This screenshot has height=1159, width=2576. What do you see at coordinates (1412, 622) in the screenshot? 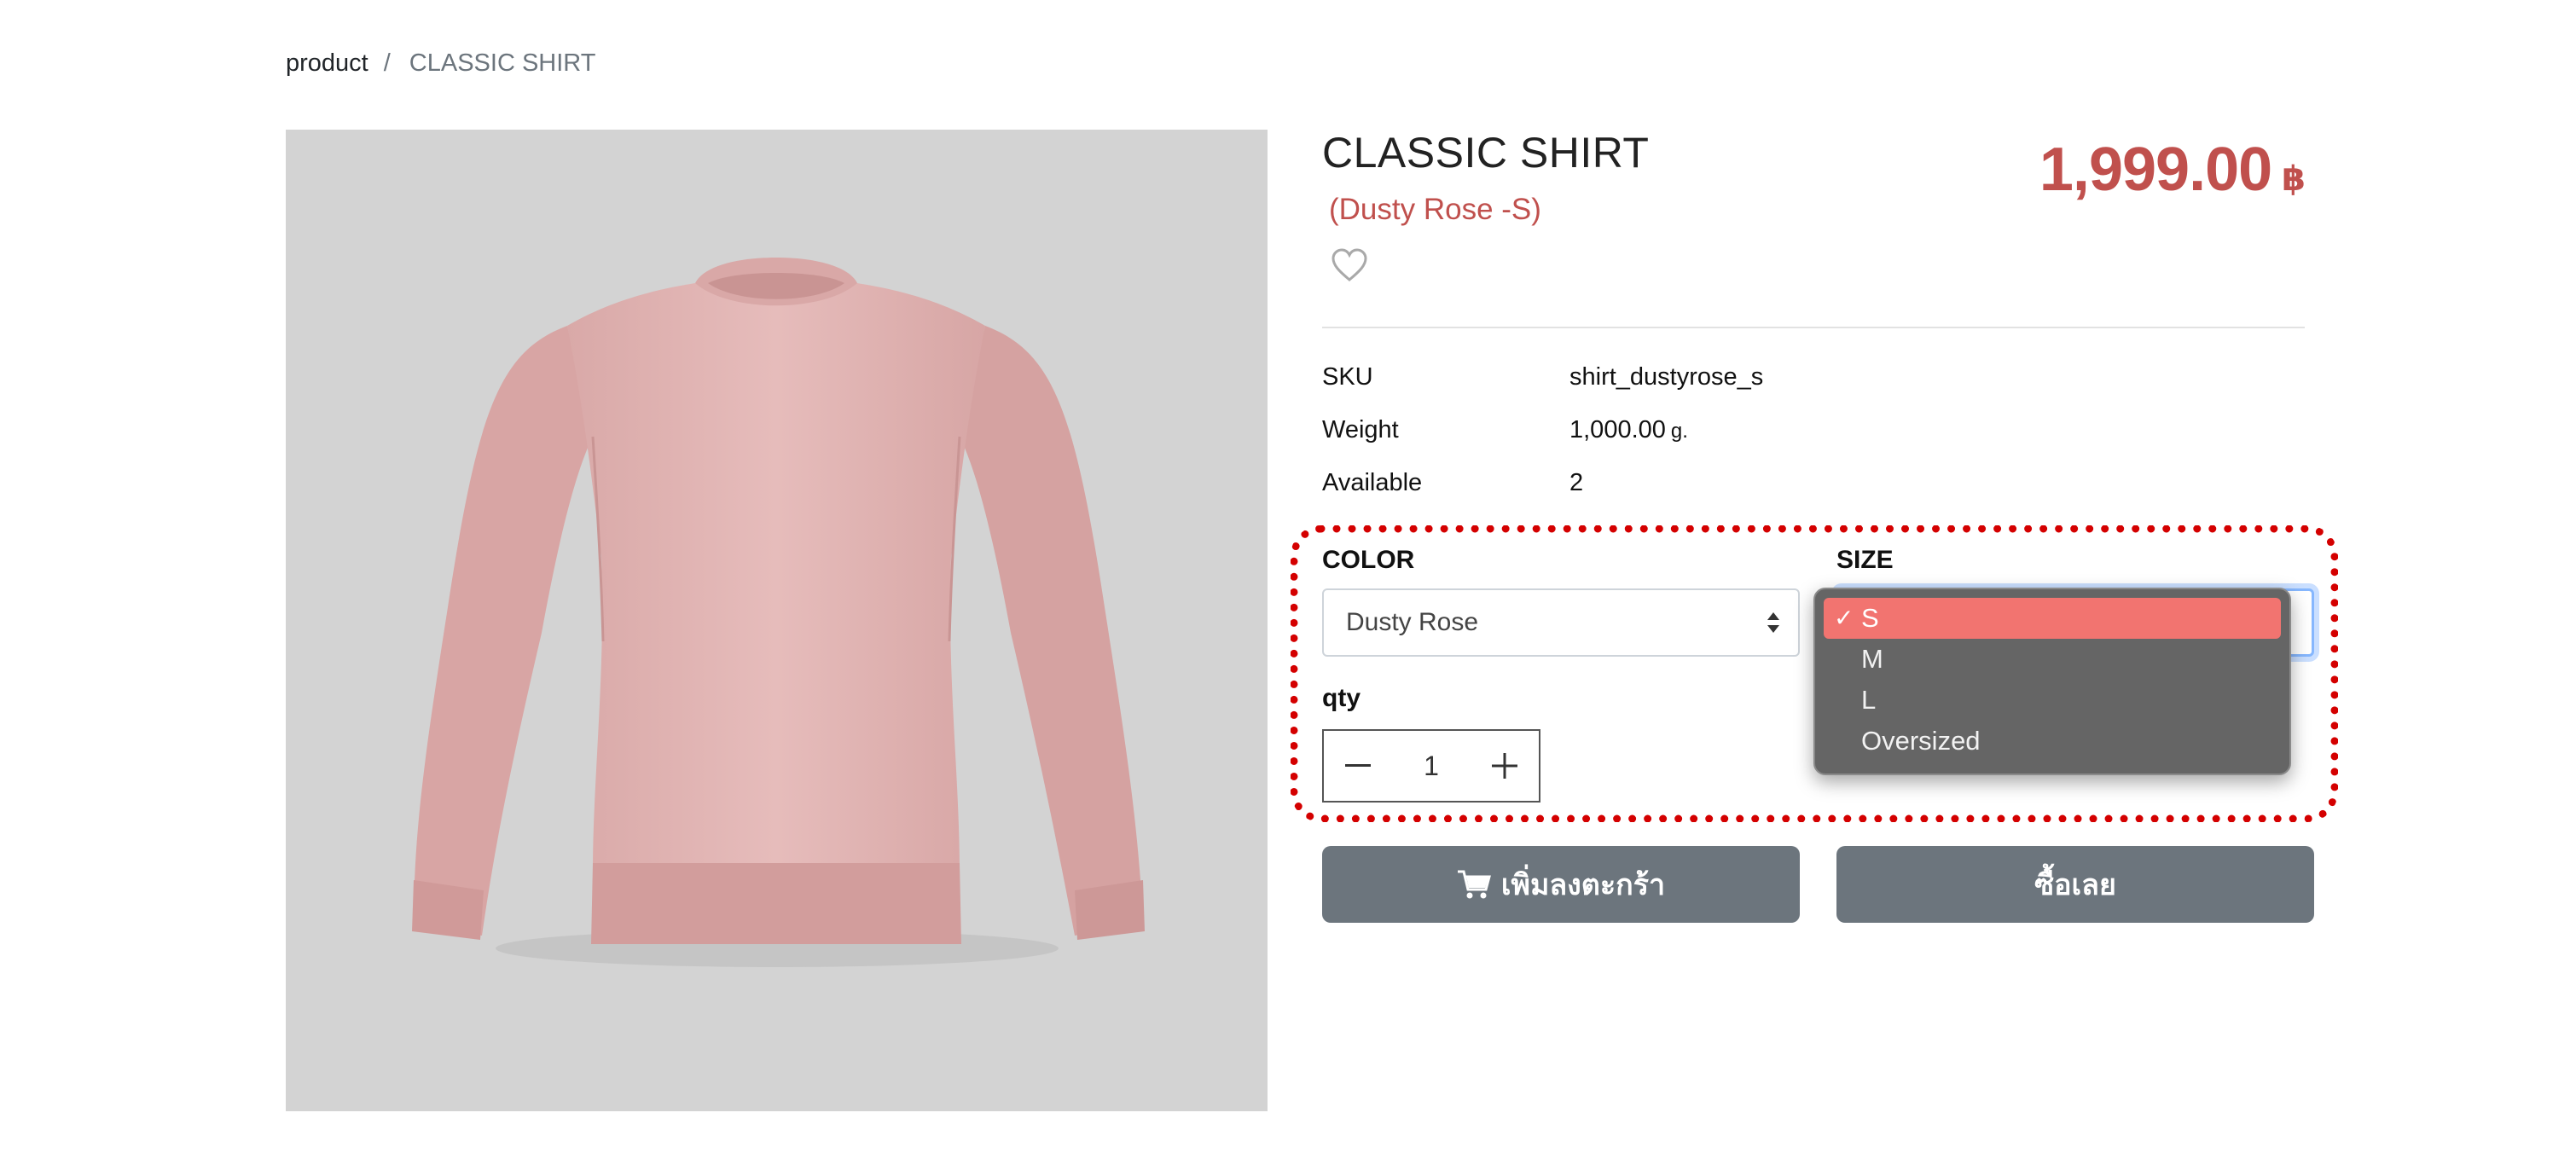
I see `color-select-value: Dusty Rose` at bounding box center [1412, 622].